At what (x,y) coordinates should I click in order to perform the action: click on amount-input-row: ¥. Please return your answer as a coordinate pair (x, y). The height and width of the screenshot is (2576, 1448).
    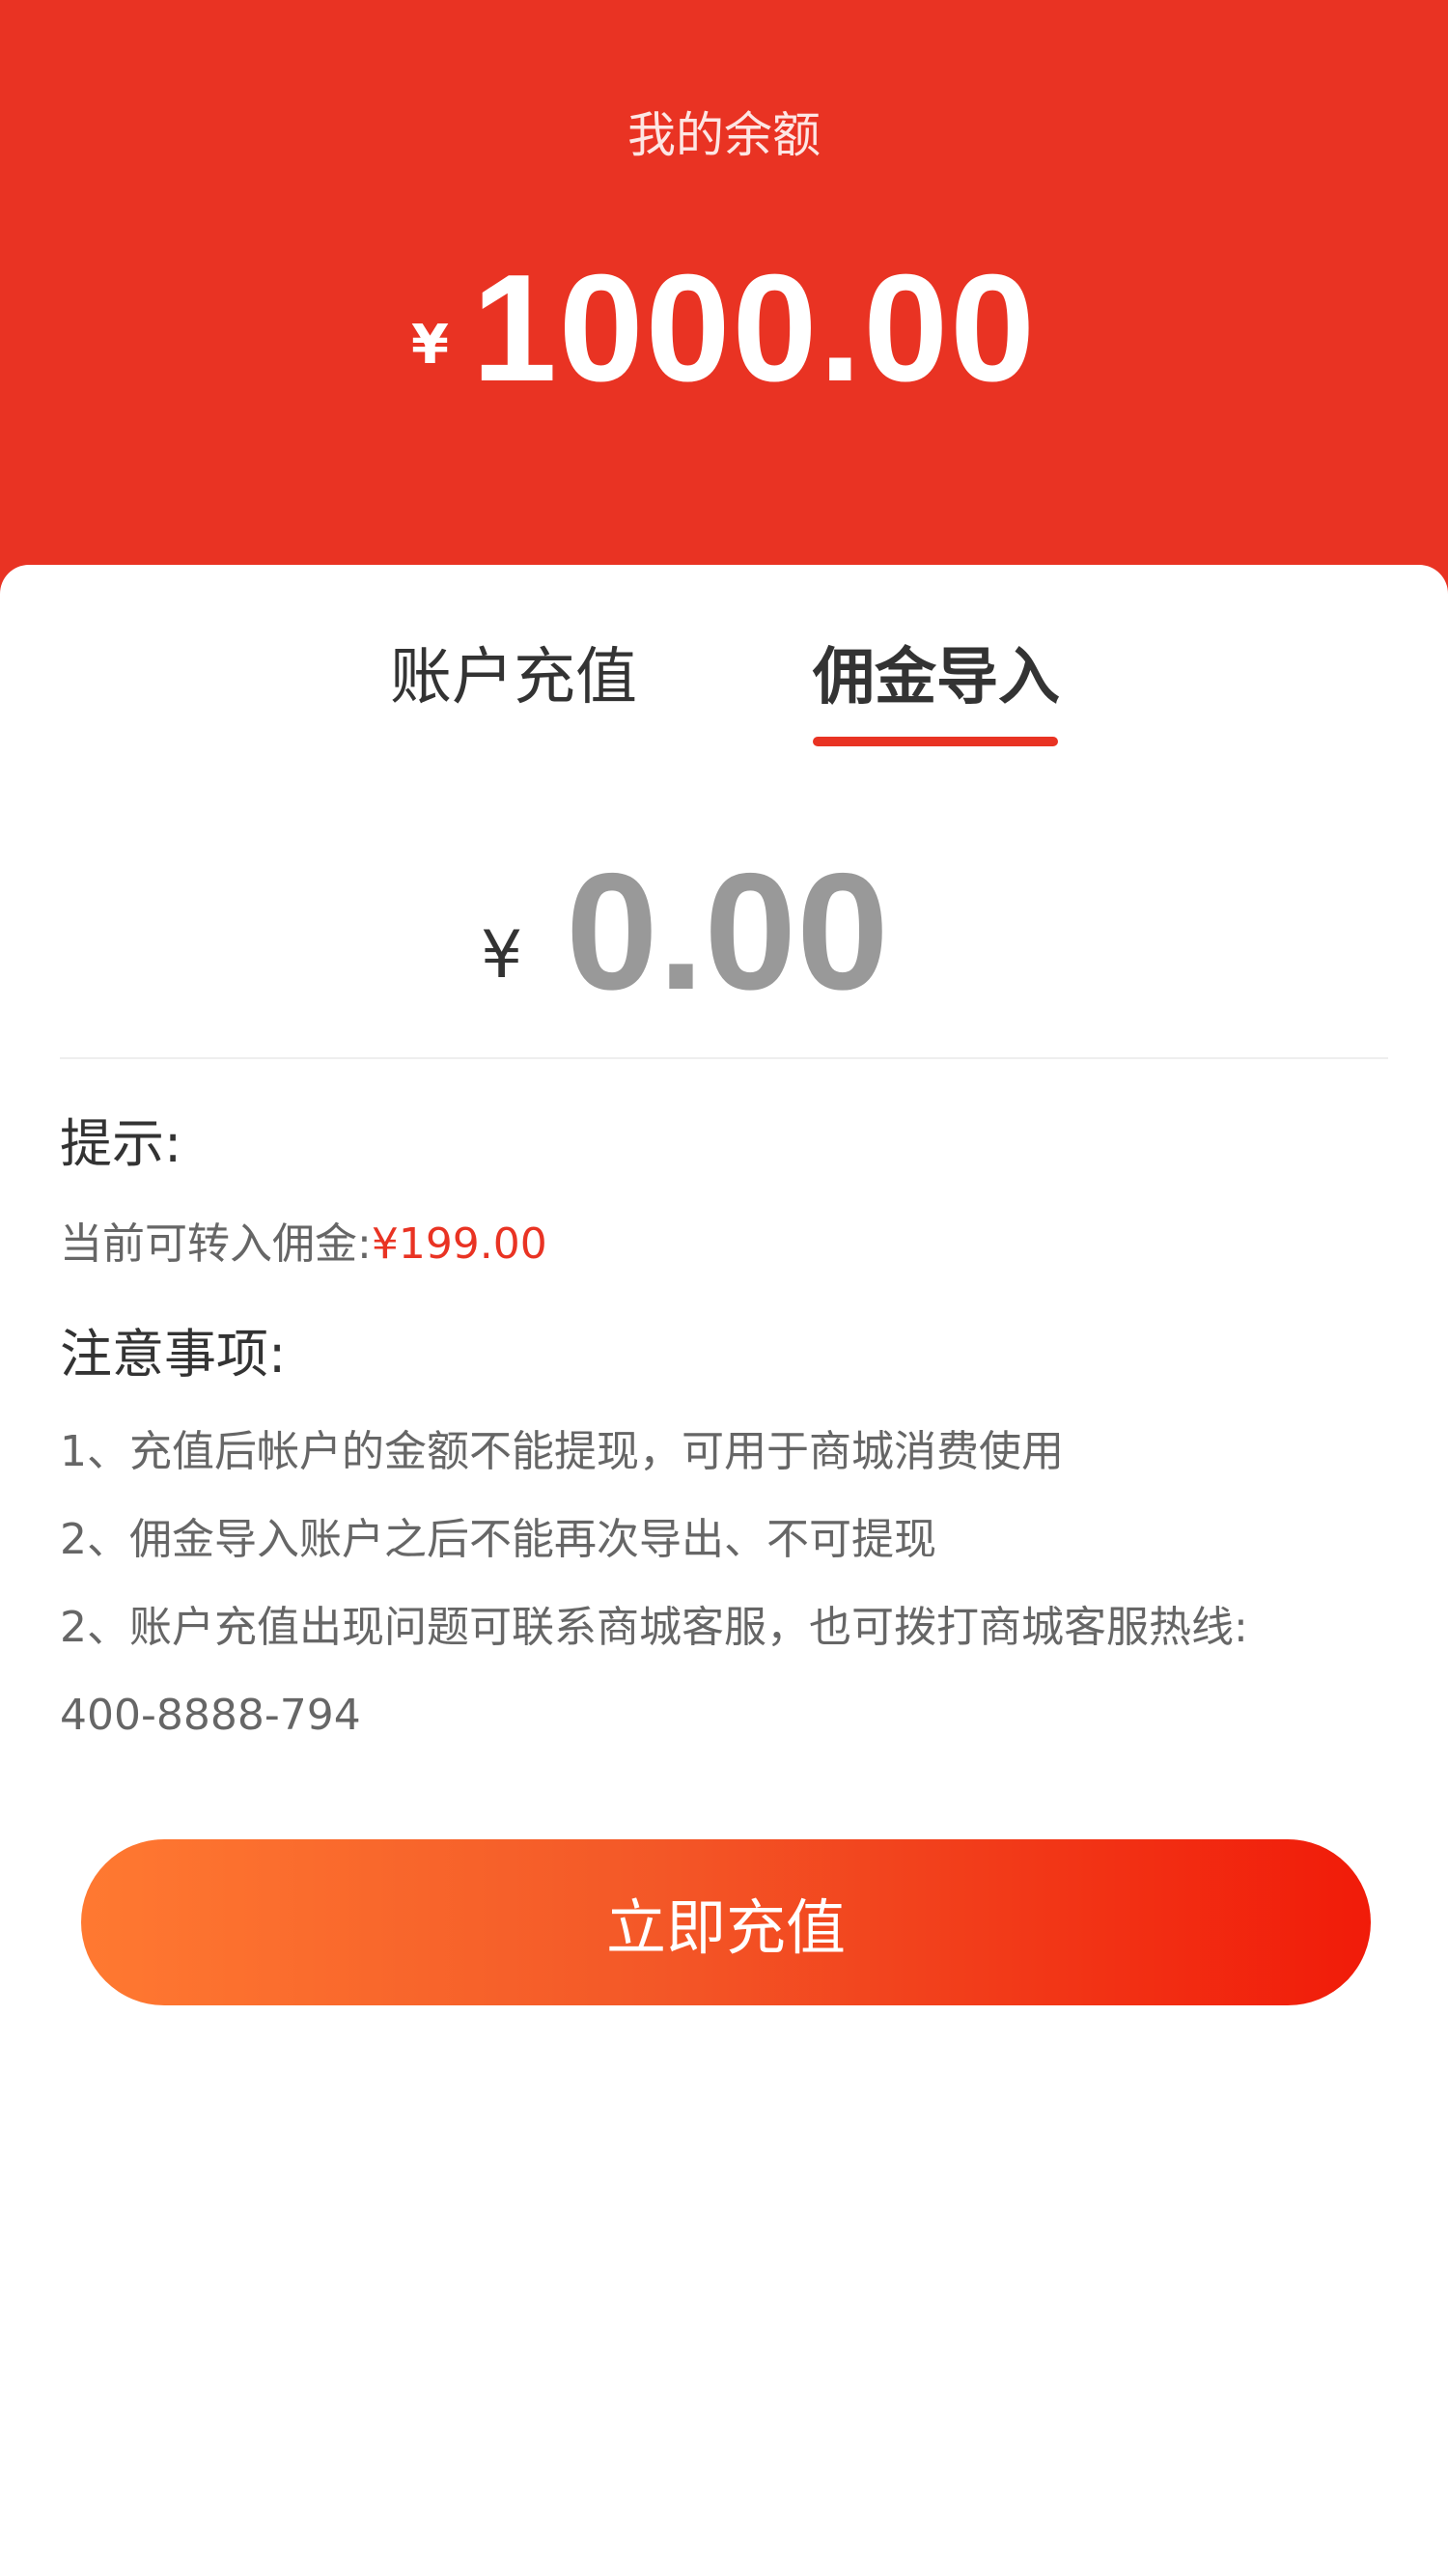
    Looking at the image, I should click on (724, 955).